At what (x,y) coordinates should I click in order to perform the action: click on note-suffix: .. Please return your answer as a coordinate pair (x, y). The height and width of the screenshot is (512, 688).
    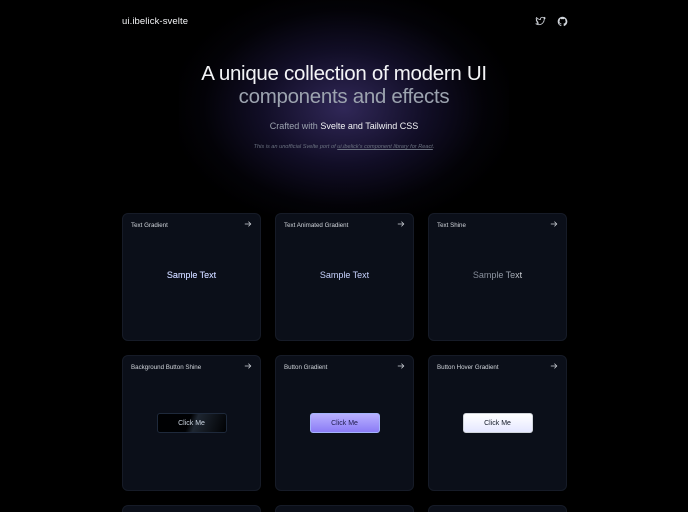
    Looking at the image, I should click on (433, 147).